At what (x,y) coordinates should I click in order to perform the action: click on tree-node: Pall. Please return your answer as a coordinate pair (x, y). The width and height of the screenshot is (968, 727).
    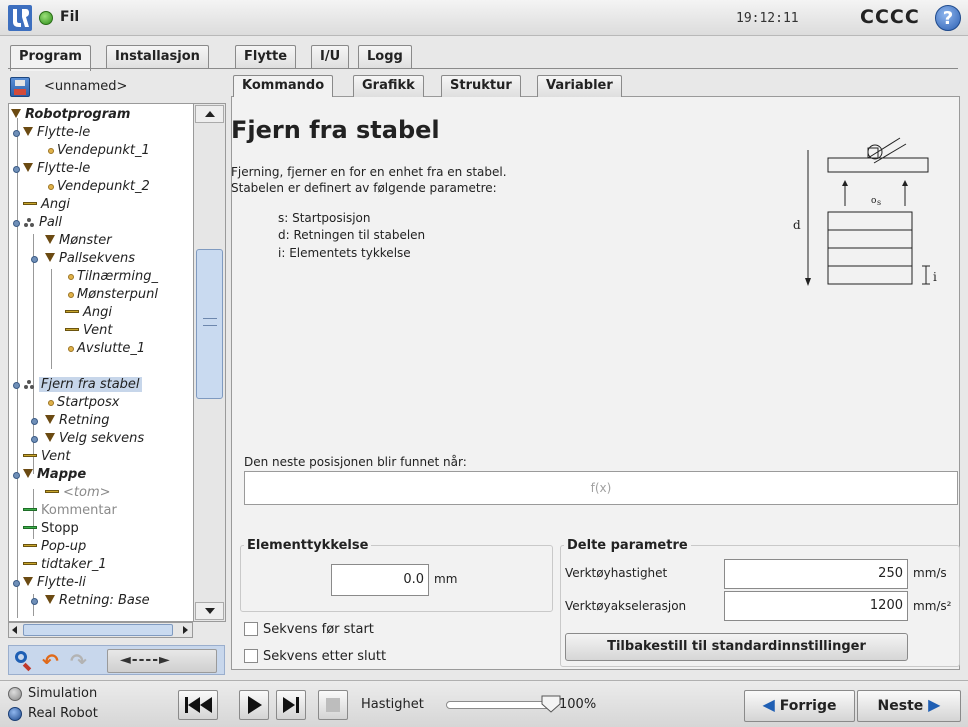
    Looking at the image, I should click on (42, 223).